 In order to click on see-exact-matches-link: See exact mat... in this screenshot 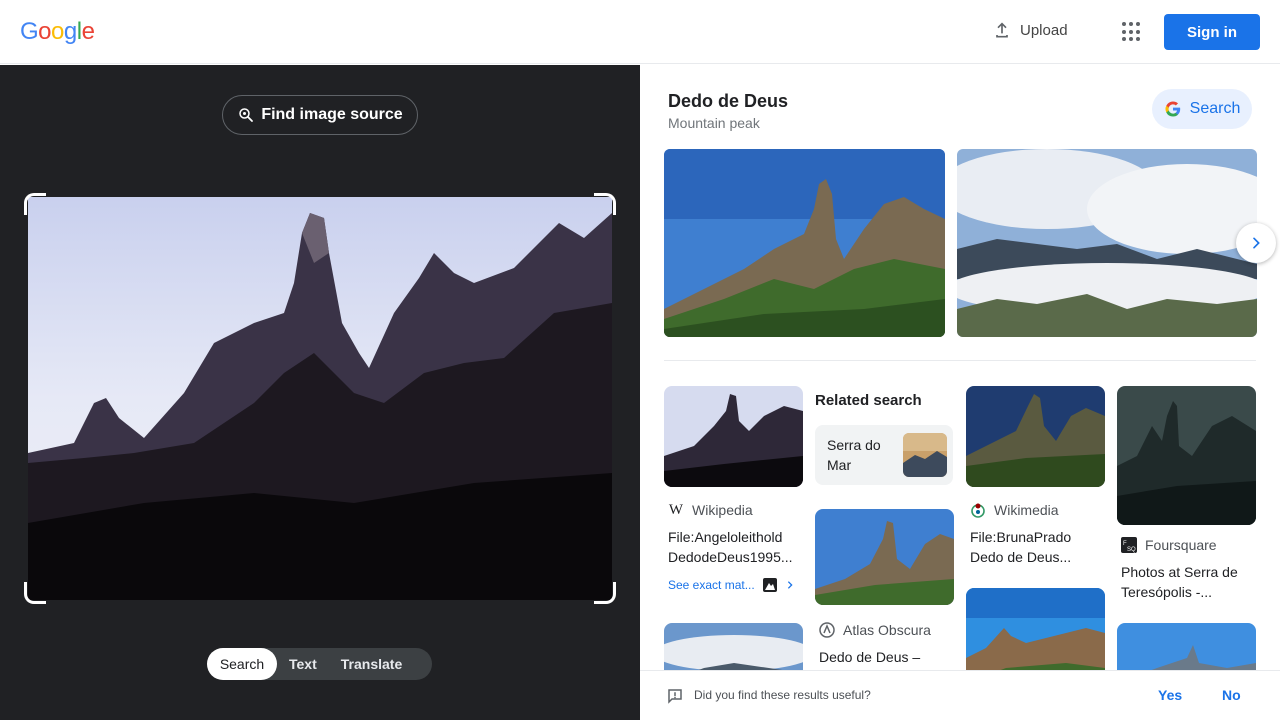, I will do `click(731, 585)`.